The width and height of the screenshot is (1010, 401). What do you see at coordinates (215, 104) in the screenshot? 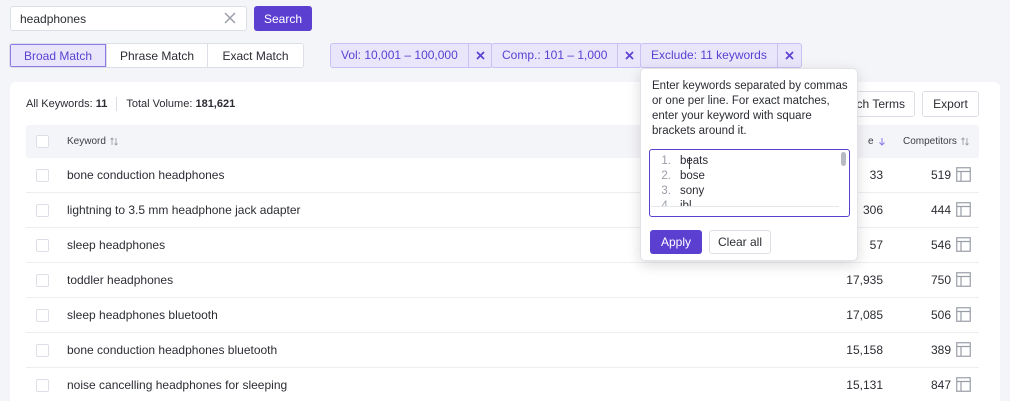
I see `total-volume-value: 181,621` at bounding box center [215, 104].